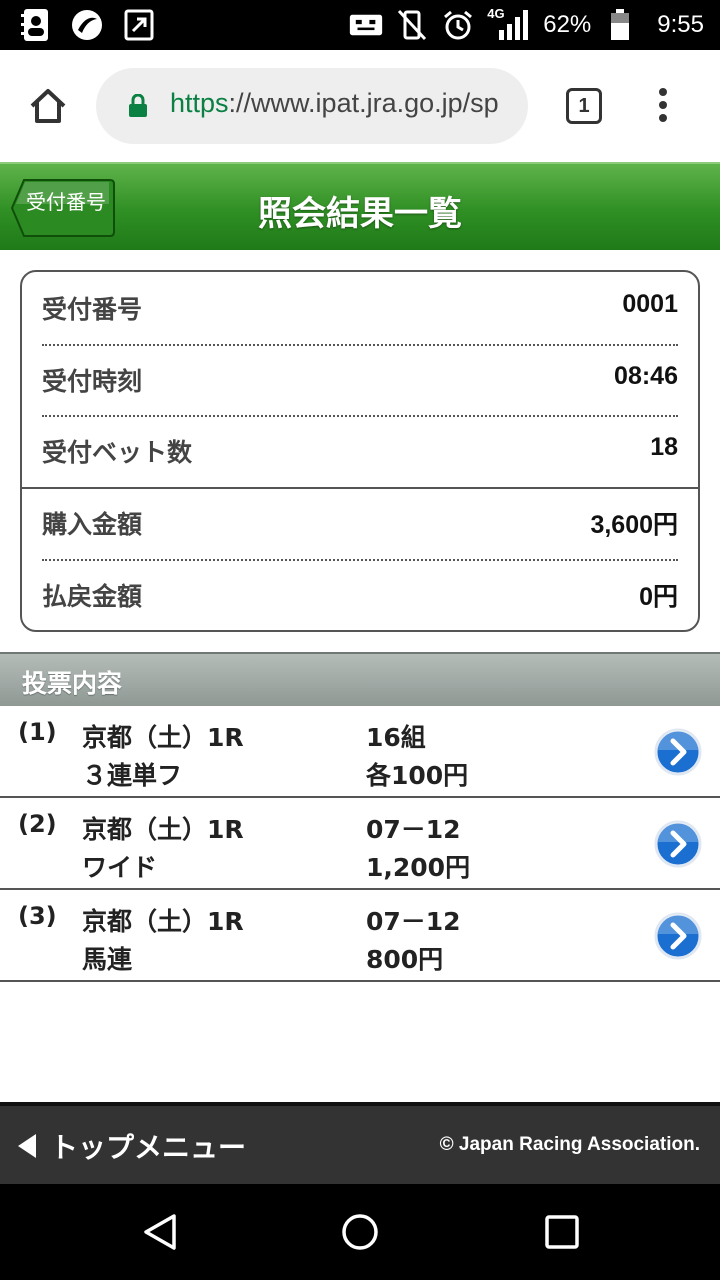  What do you see at coordinates (360, 1143) in the screenshot?
I see `page-footer: トップメニュー © Japan Racing Association.` at bounding box center [360, 1143].